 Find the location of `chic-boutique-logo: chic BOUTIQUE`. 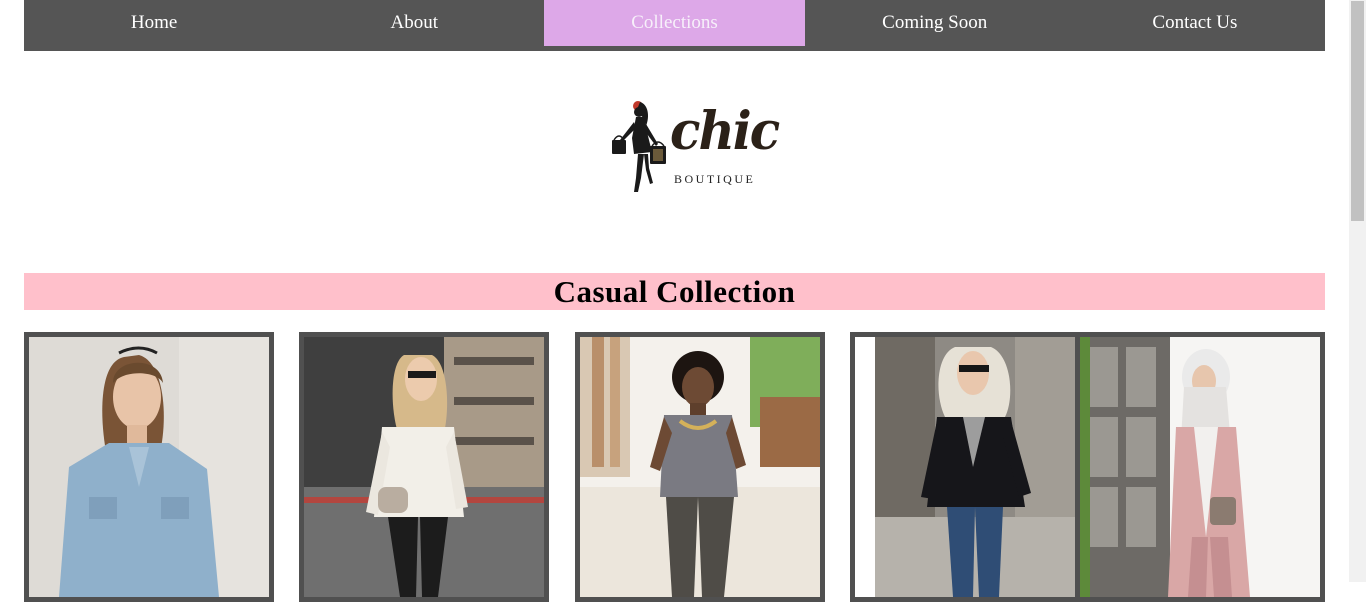

chic-boutique-logo: chic BOUTIQUE is located at coordinates (693, 144).